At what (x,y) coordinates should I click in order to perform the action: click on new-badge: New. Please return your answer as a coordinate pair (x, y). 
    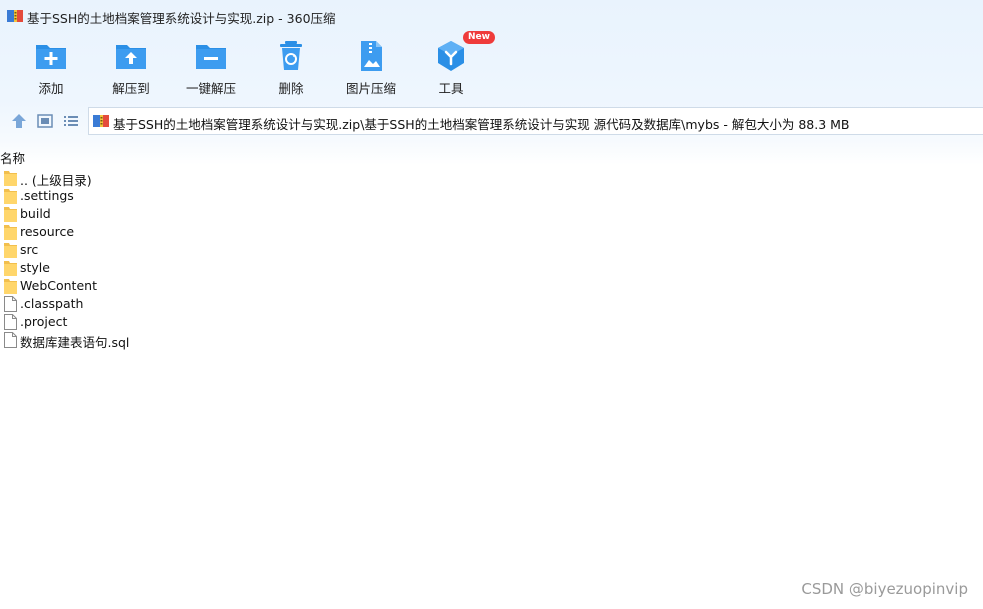
    Looking at the image, I should click on (479, 37).